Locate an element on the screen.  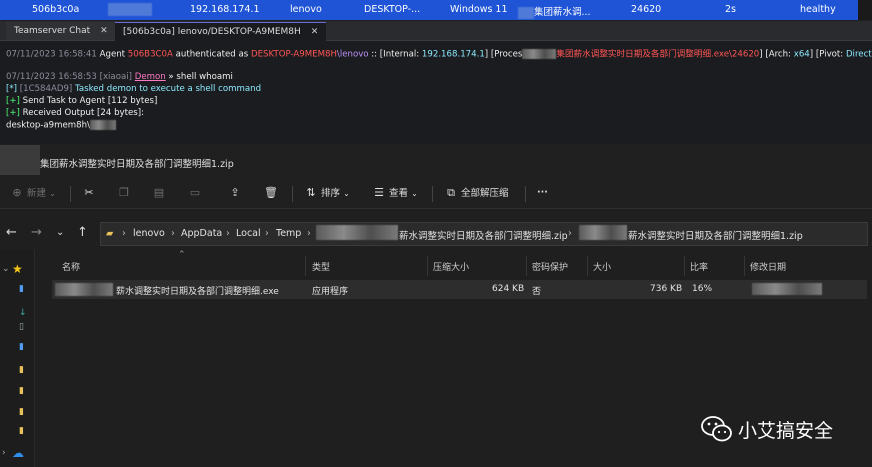
column-modified-date: 修改日期 is located at coordinates (768, 266).